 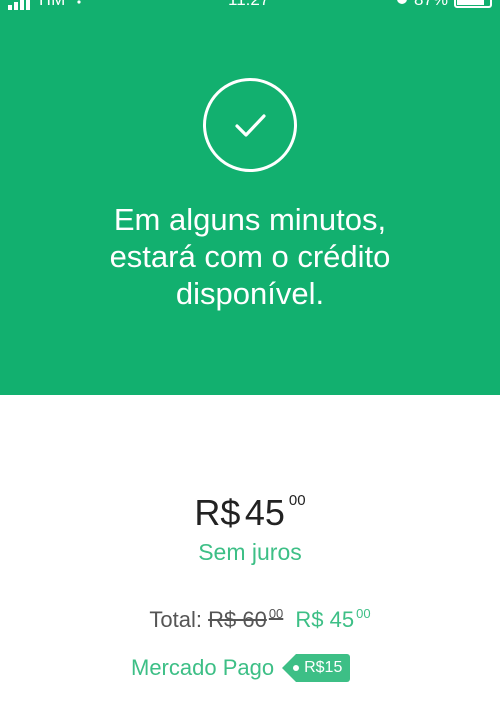 What do you see at coordinates (323, 667) in the screenshot?
I see `discount-tag-value: R$15` at bounding box center [323, 667].